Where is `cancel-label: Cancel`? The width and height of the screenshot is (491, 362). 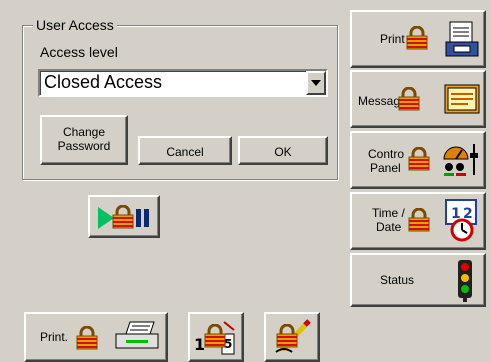
cancel-label: Cancel is located at coordinates (185, 152).